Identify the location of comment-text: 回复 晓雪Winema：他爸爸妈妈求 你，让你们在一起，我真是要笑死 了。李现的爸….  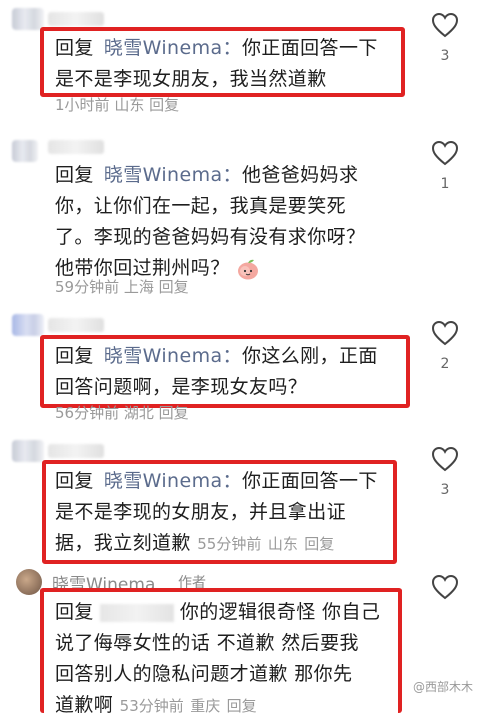
(210, 221).